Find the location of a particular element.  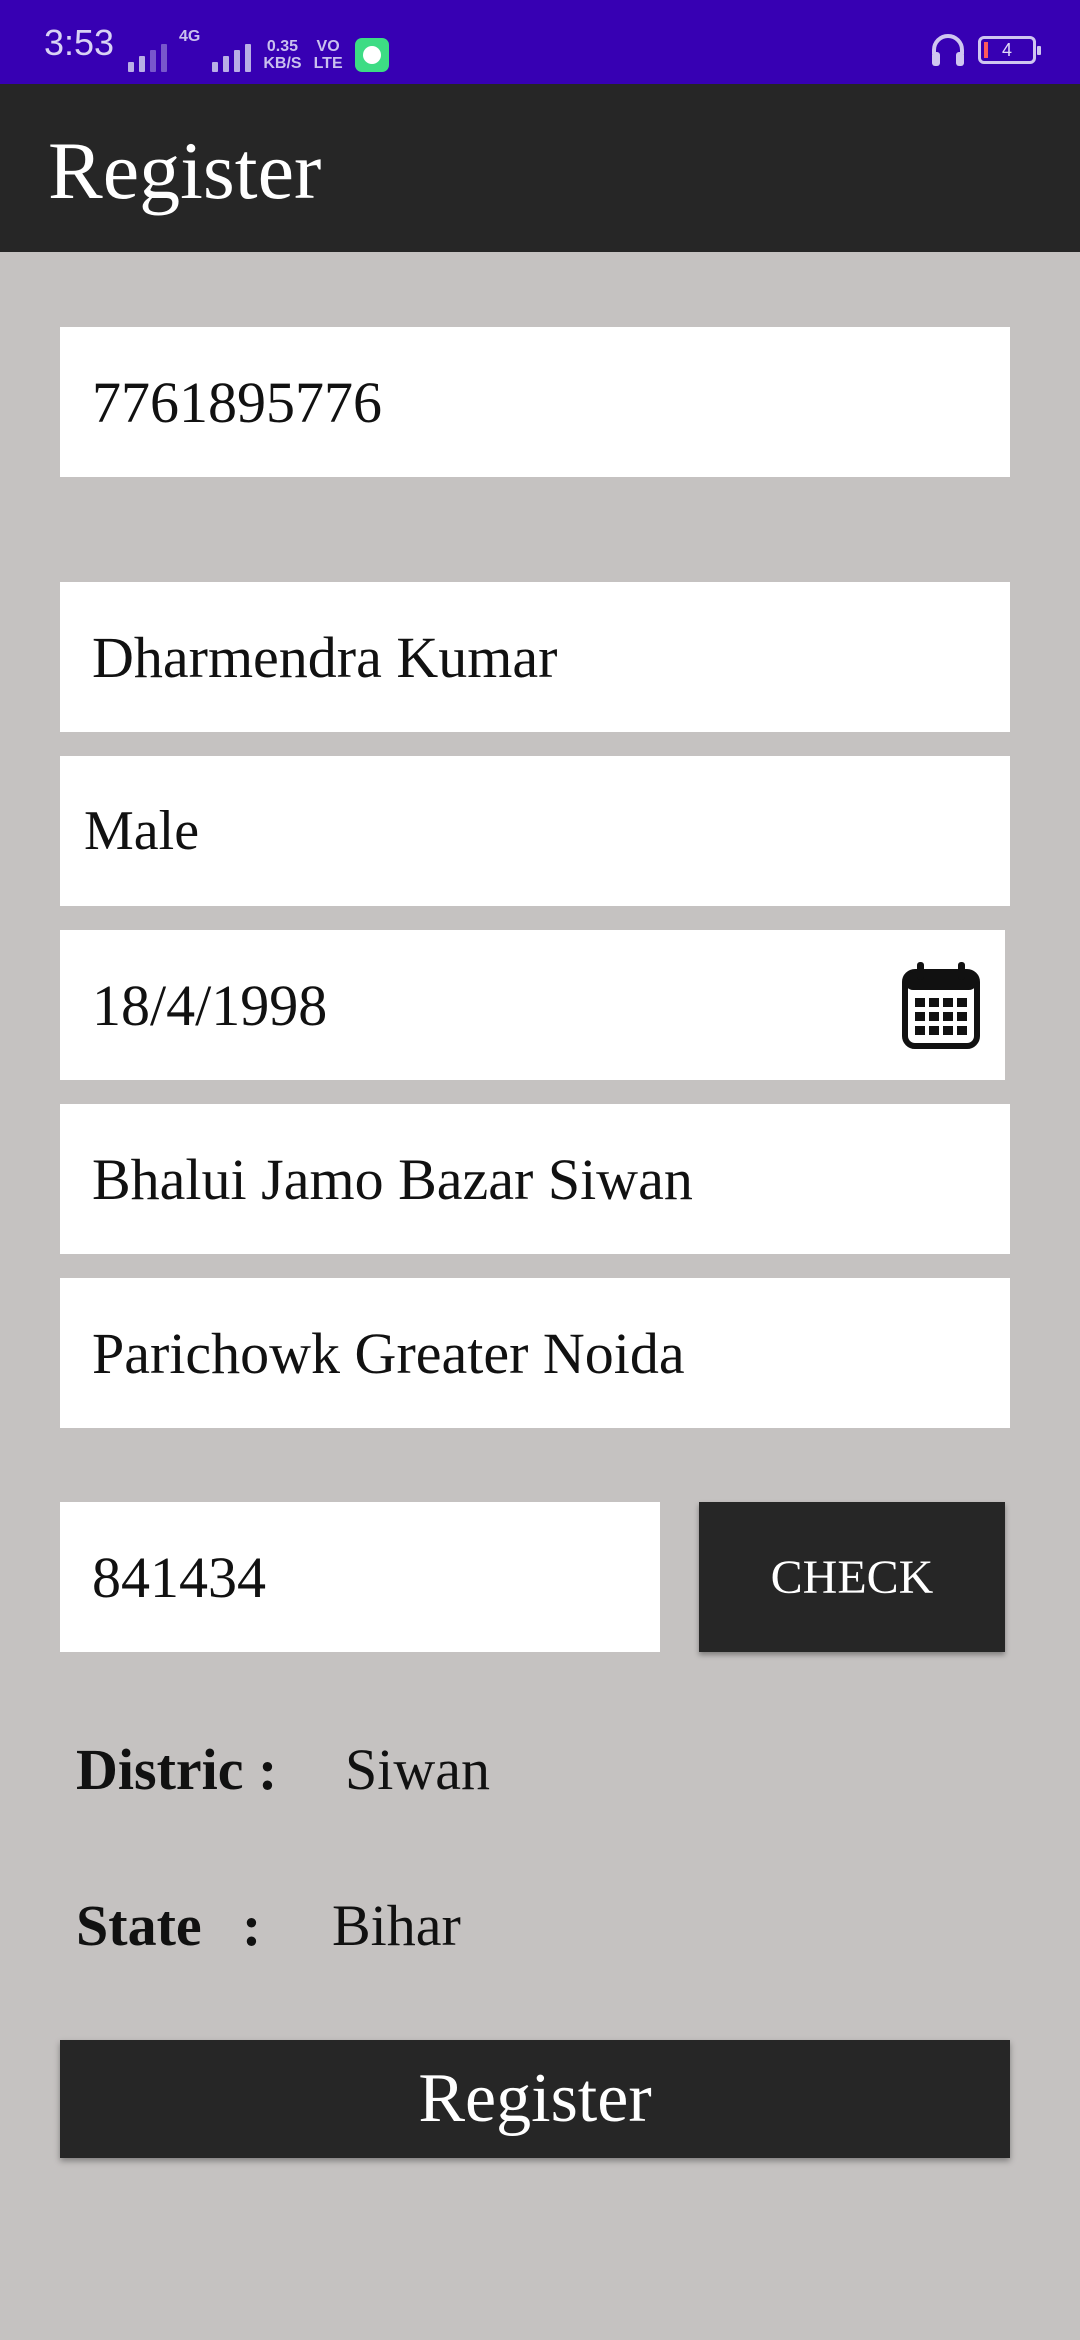

headset-icon is located at coordinates (948, 50).